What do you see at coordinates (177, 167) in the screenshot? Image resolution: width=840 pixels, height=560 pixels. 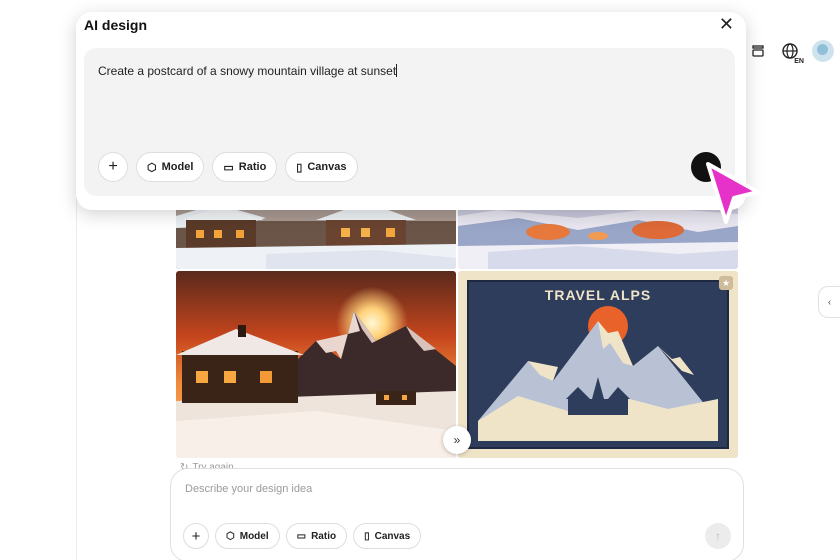 I see `model-label: Model` at bounding box center [177, 167].